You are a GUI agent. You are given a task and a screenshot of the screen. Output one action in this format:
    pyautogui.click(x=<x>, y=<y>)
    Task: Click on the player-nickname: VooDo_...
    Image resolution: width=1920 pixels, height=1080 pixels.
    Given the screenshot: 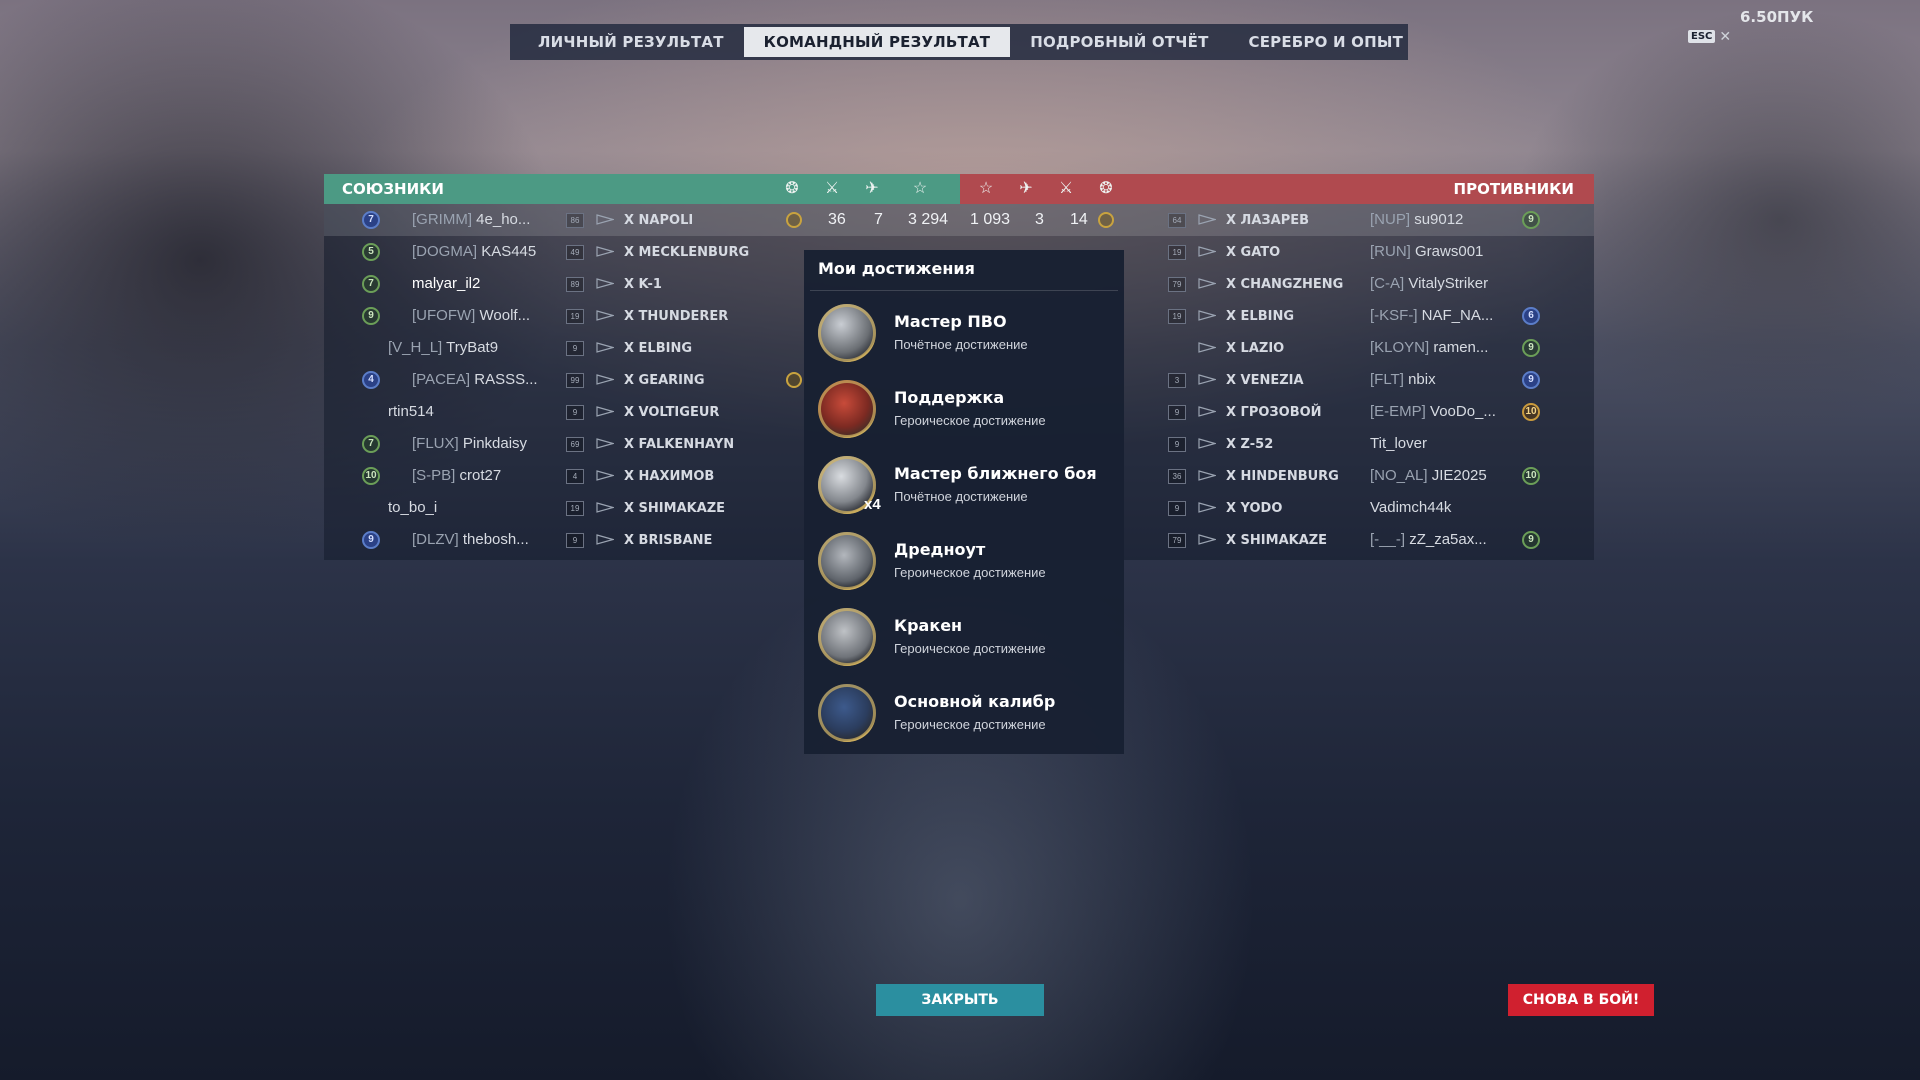 What is the action you would take?
    pyautogui.click(x=1463, y=411)
    